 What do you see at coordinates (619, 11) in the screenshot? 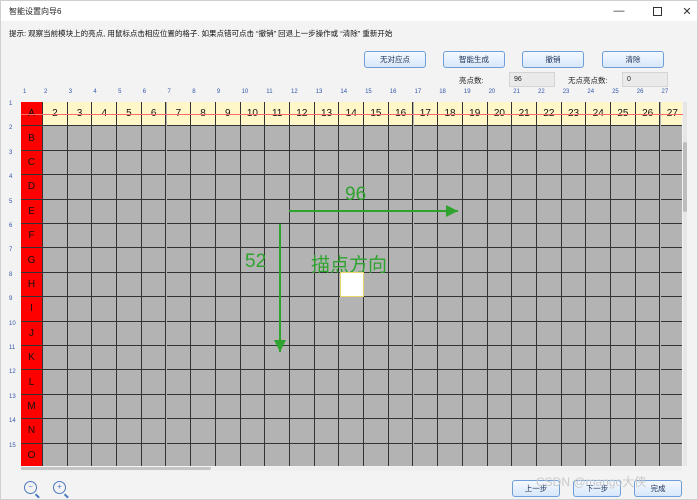
I see `minimize-button: —` at bounding box center [619, 11].